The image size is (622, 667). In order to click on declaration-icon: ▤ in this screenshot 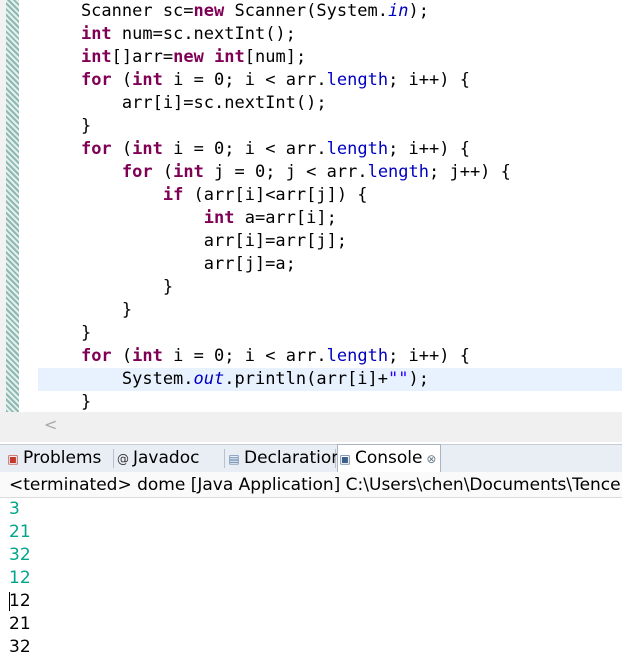, I will do `click(234, 459)`.